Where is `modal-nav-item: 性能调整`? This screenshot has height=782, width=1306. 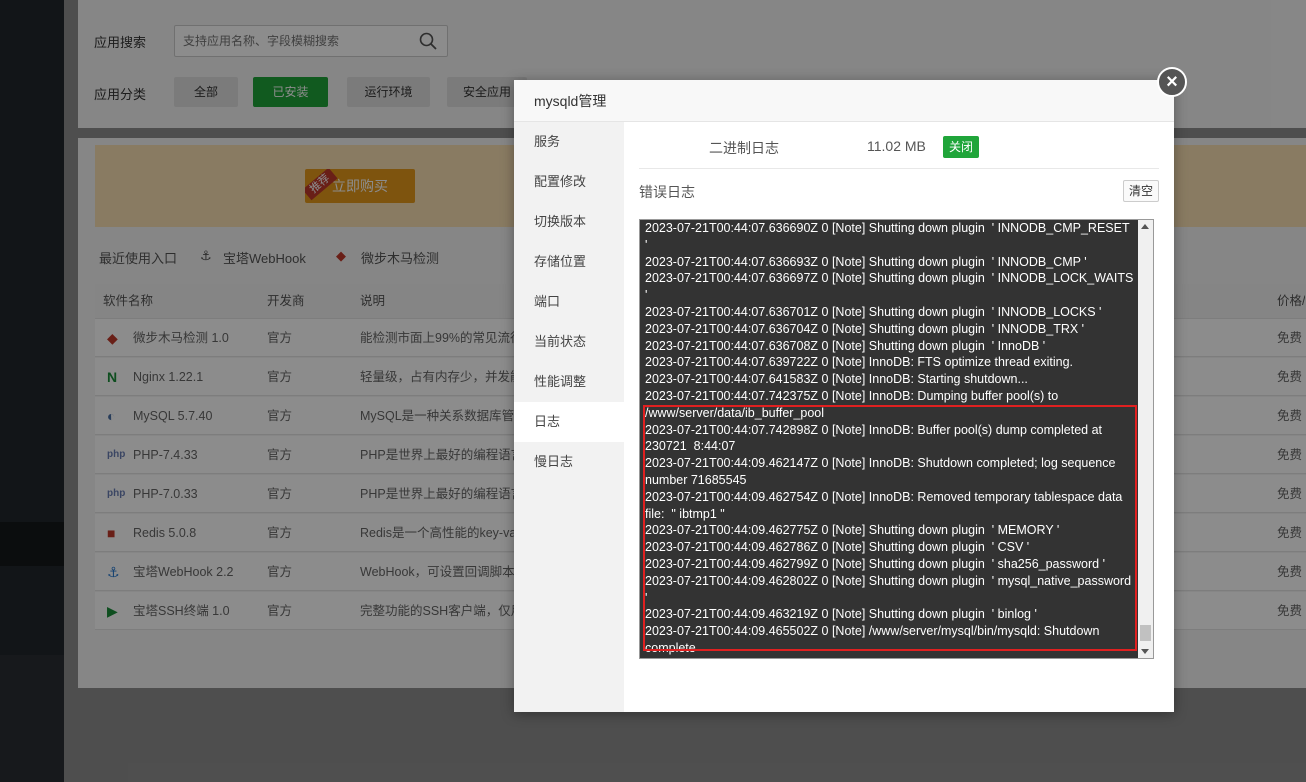 modal-nav-item: 性能调整 is located at coordinates (569, 382).